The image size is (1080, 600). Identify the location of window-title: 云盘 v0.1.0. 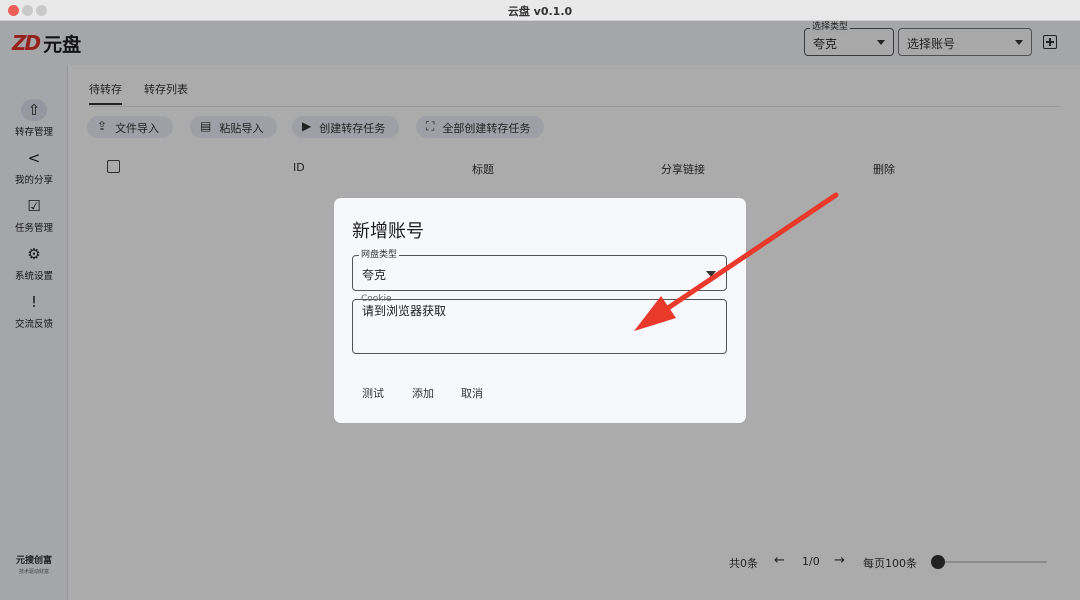
(540, 11).